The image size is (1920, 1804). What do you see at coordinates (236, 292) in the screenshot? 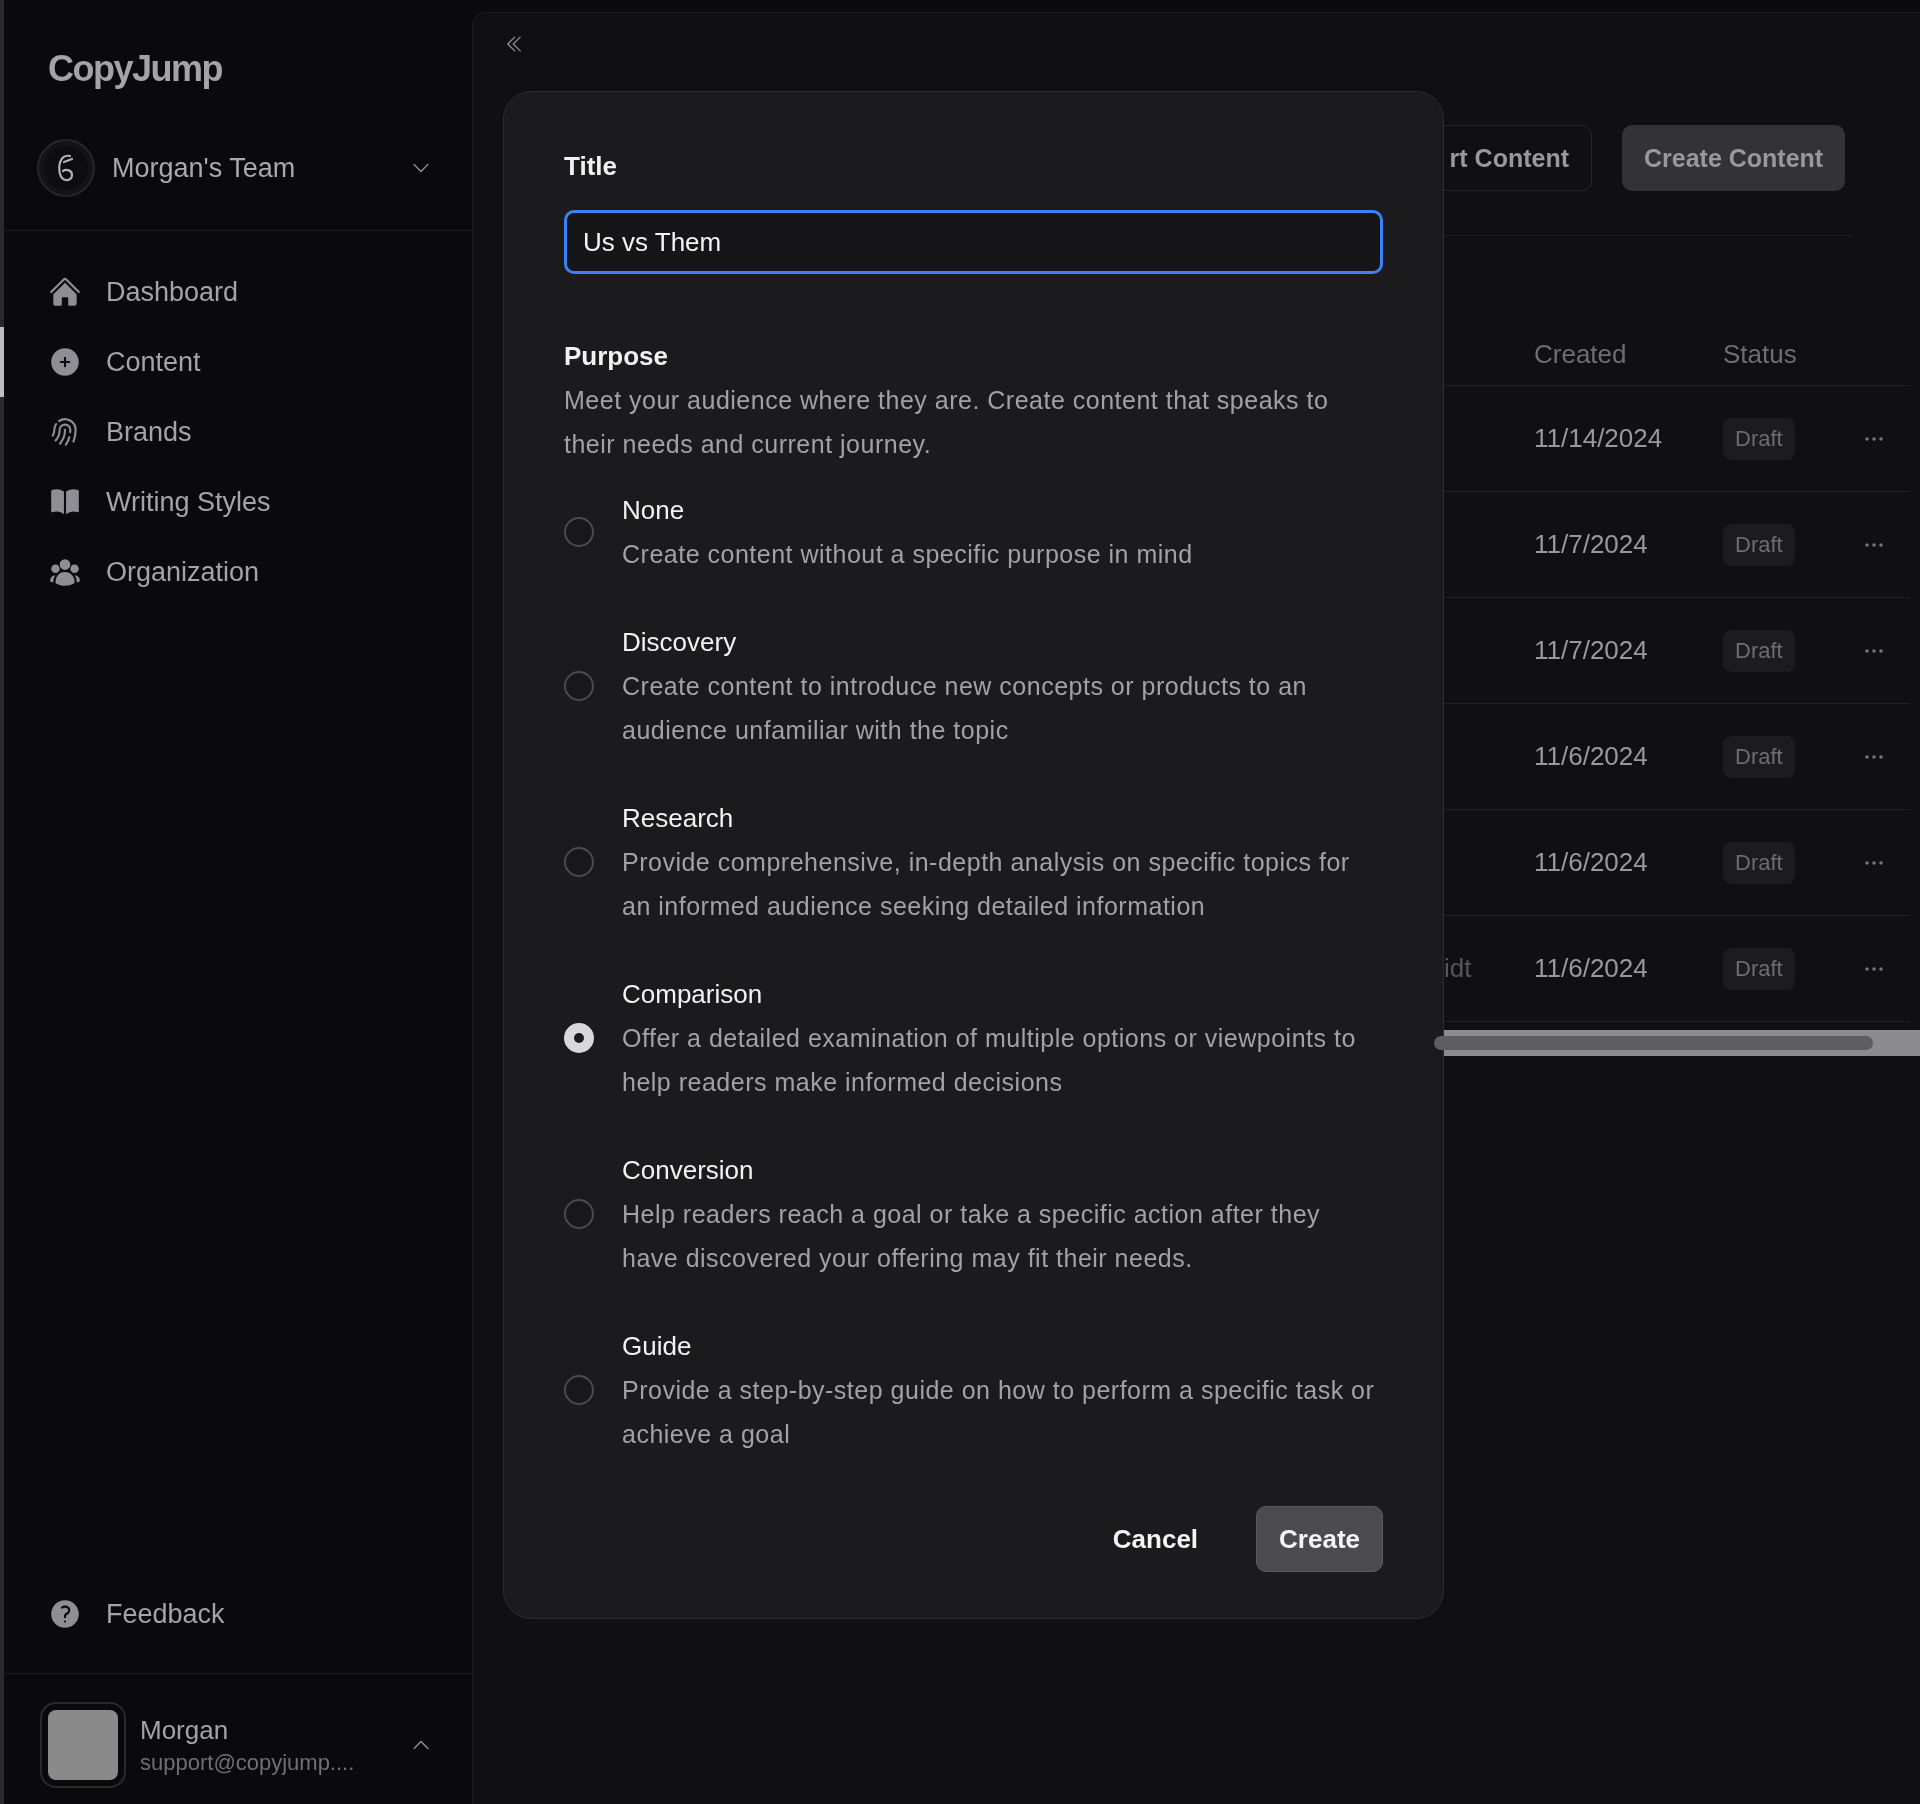
I see `sidebar-item: Dashboard` at bounding box center [236, 292].